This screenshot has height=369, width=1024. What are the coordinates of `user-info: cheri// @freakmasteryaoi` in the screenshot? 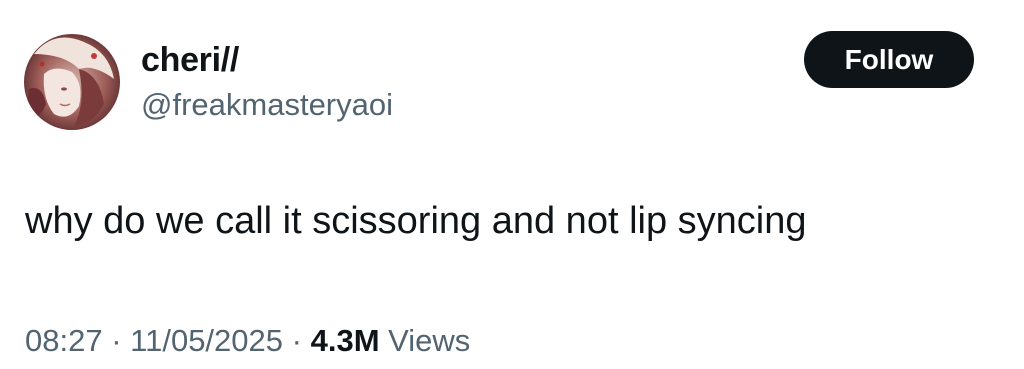 It's located at (267, 82).